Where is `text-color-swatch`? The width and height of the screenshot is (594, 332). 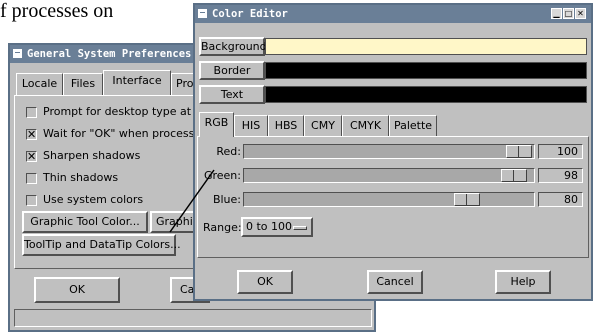 text-color-swatch is located at coordinates (426, 94).